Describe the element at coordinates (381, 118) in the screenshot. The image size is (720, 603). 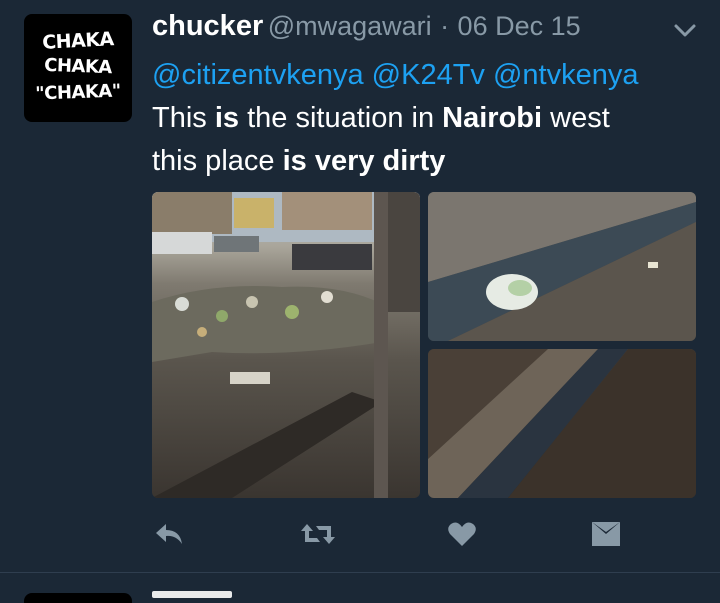
I see `text-line: This is the situation in Nairobi west` at that location.